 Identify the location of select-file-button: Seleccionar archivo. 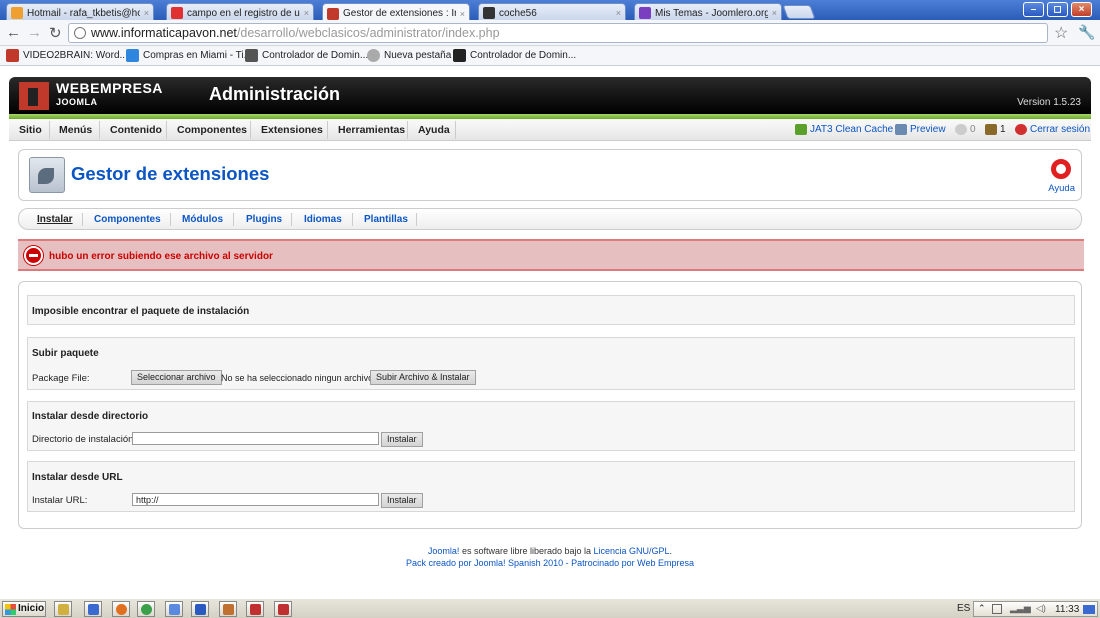
(176, 377).